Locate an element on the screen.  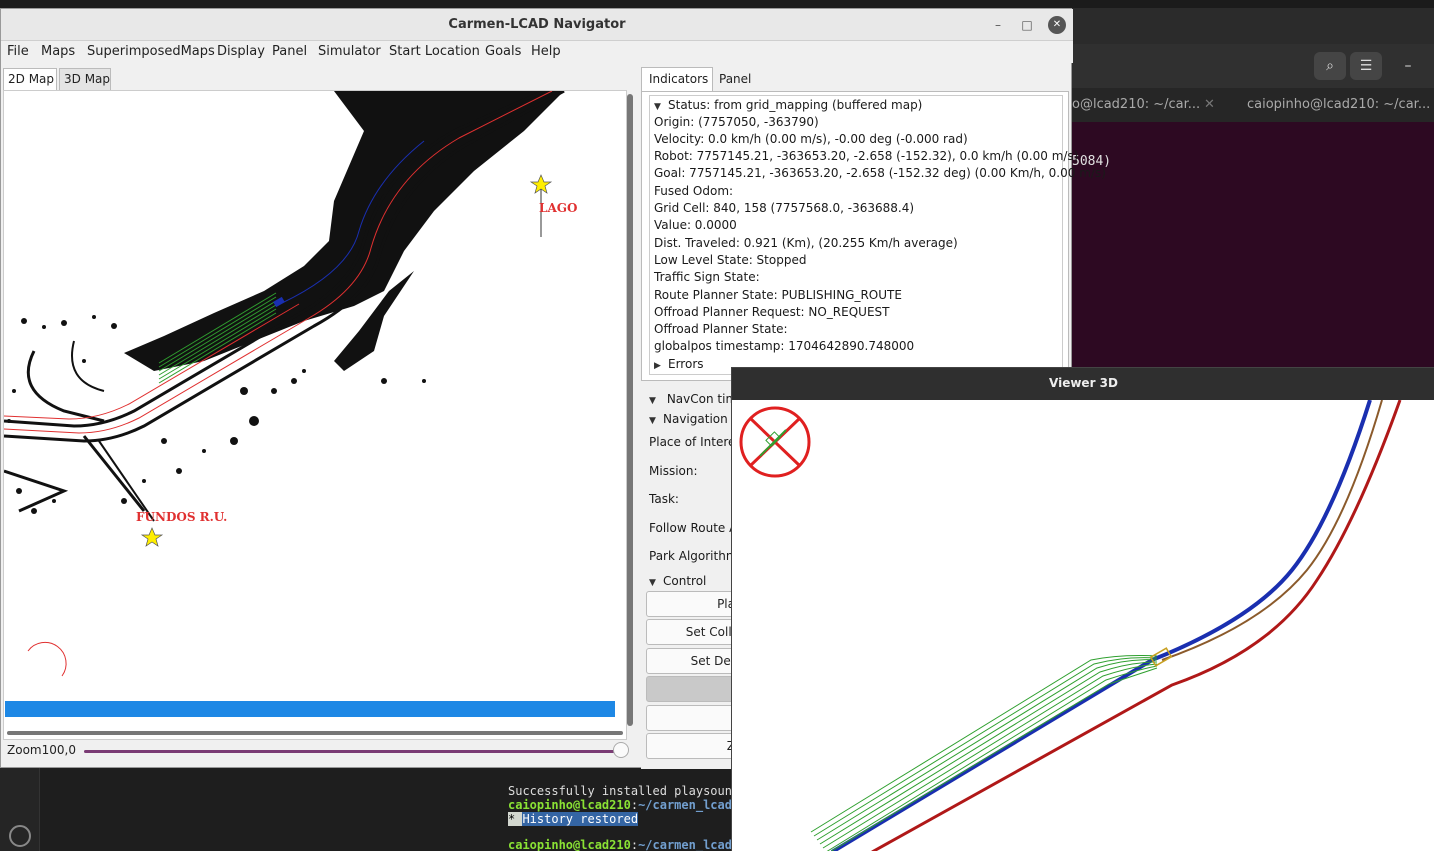
tab-panel: Panel is located at coordinates (738, 79).